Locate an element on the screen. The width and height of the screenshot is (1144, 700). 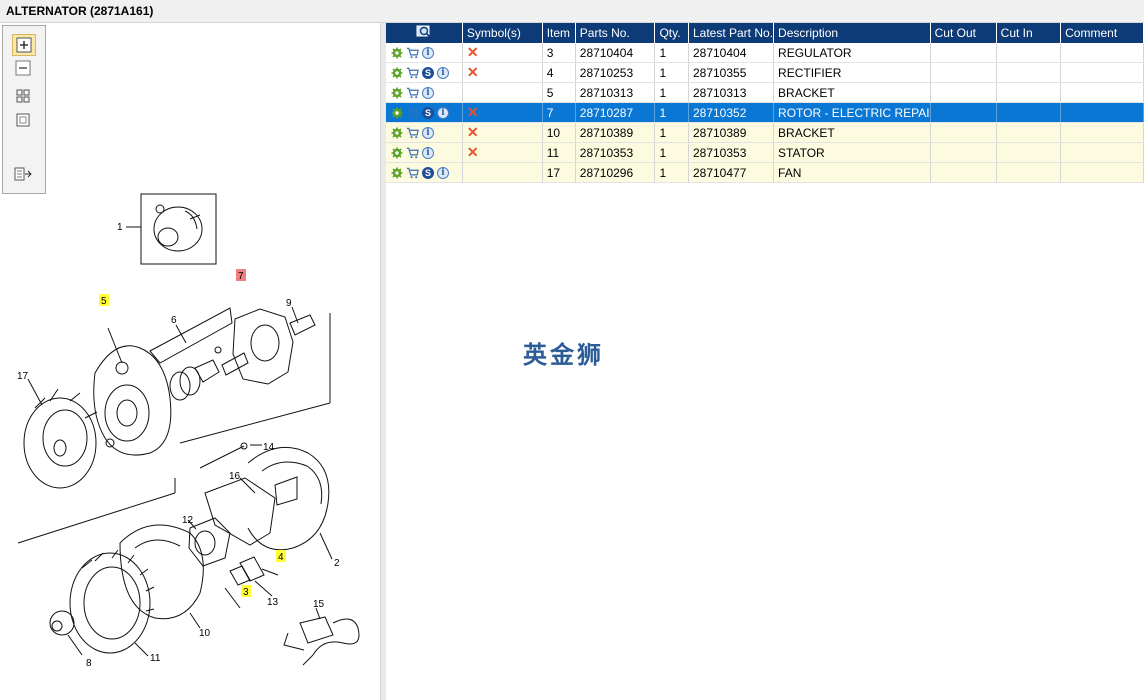
table-row: i ✕ 10 28710389 1 28710389 BRACKET is located at coordinates (765, 132).